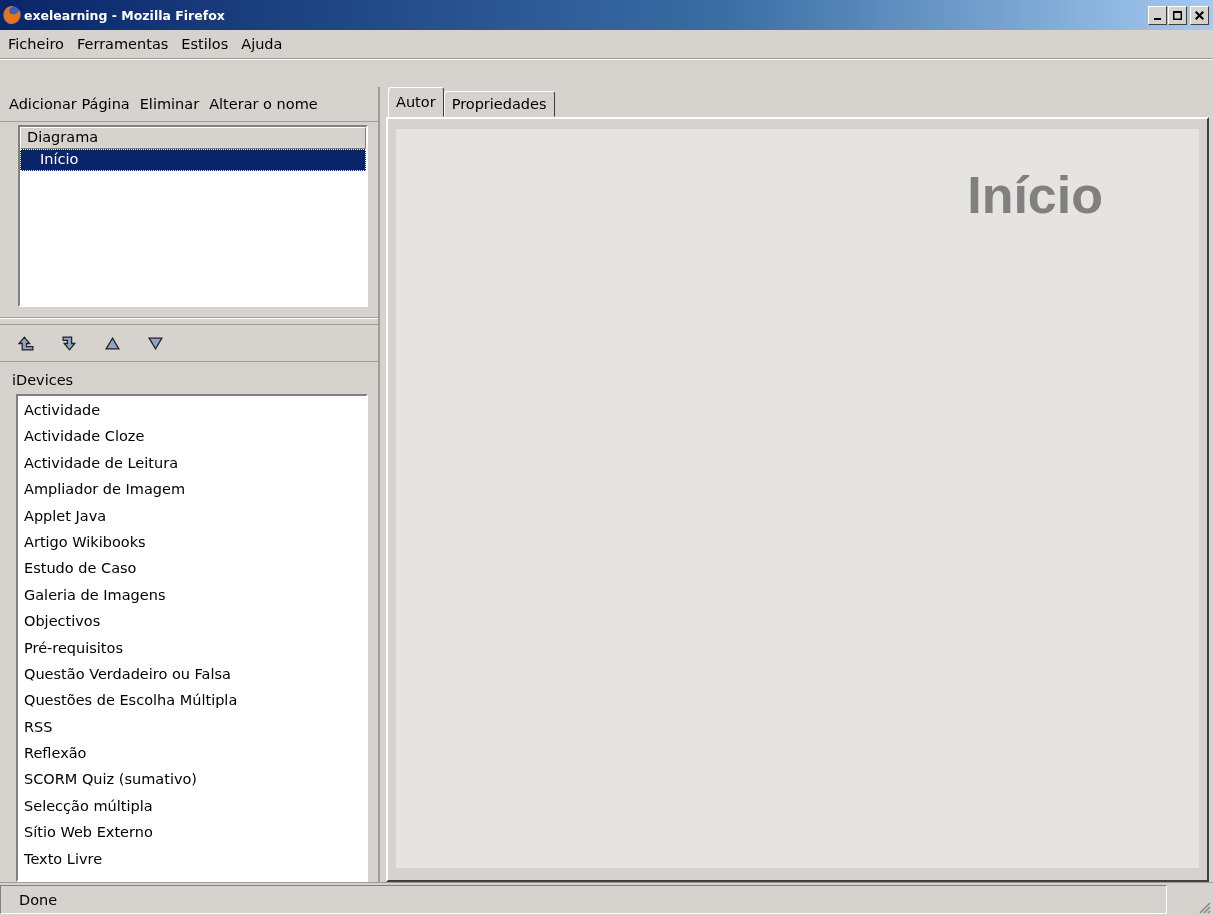 The image size is (1213, 916). Describe the element at coordinates (1157, 18) in the screenshot. I see `minimize-icon` at that location.